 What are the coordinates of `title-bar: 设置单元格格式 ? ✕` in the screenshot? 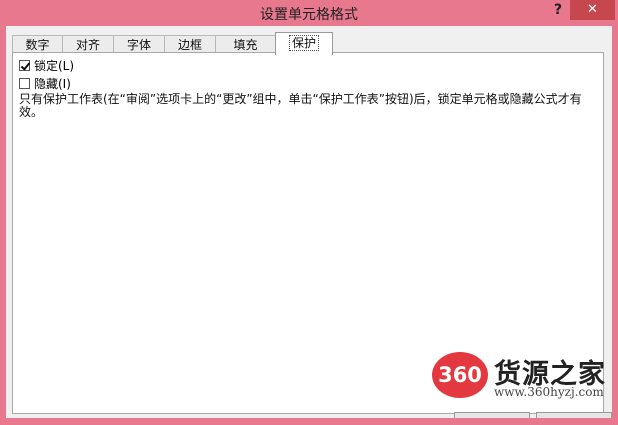 It's located at (309, 13).